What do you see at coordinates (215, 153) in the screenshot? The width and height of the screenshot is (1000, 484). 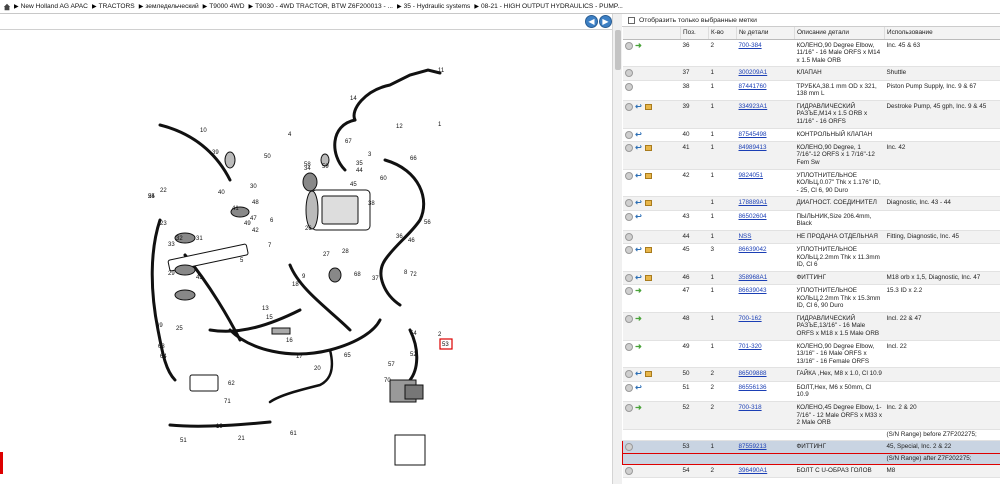 I see `callout-39: 39` at bounding box center [215, 153].